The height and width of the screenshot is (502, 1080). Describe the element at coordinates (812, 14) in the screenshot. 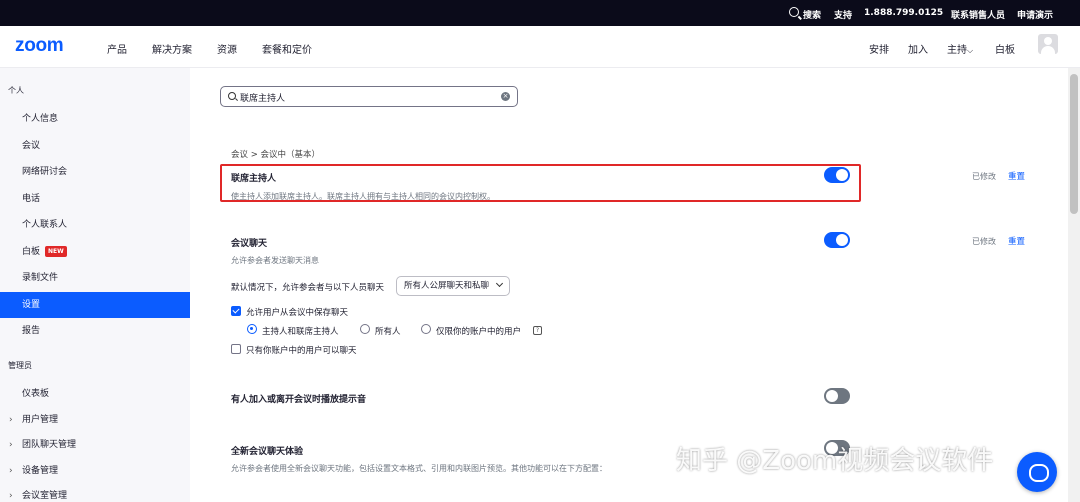

I see `topbar-search-link: 搜索` at that location.